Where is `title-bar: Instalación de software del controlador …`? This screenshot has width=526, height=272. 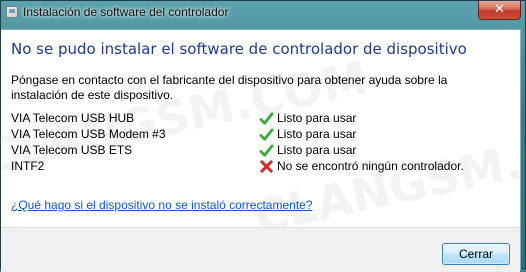
title-bar: Instalación de software del controlador … is located at coordinates (263, 13).